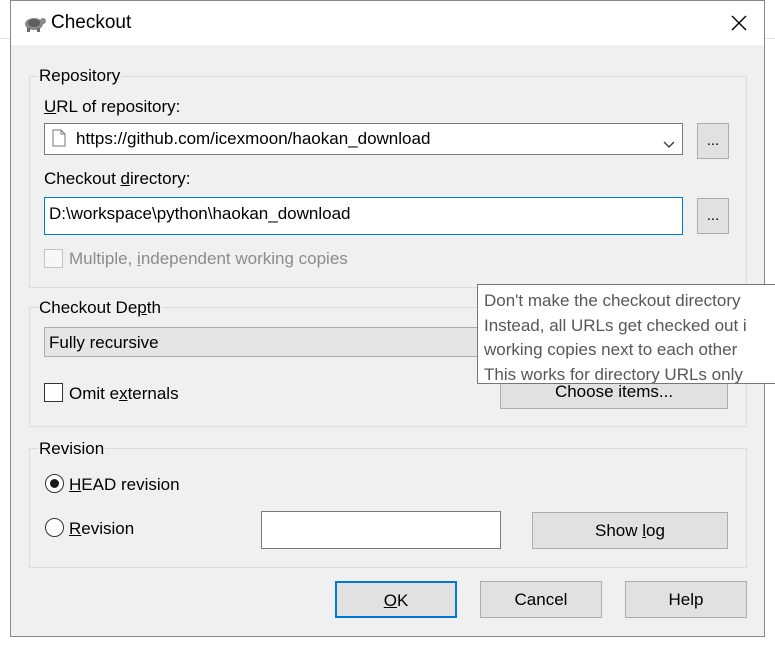  What do you see at coordinates (112, 106) in the screenshot?
I see `url-label: URL of repository:` at bounding box center [112, 106].